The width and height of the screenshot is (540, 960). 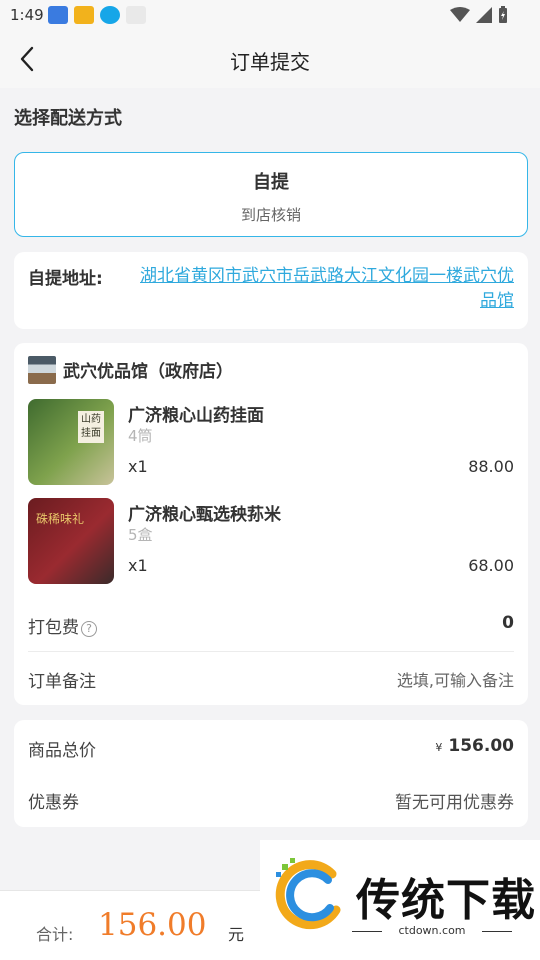 I want to click on order-note-row: 订单备注 选填,可输入备注, so click(x=271, y=679).